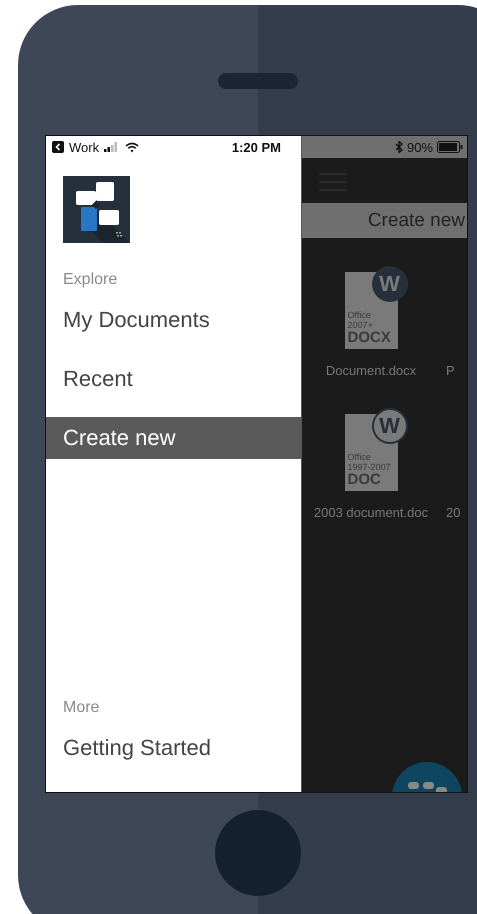 Image resolution: width=477 pixels, height=914 pixels. I want to click on clock-time: 1:20 PM, so click(256, 147).